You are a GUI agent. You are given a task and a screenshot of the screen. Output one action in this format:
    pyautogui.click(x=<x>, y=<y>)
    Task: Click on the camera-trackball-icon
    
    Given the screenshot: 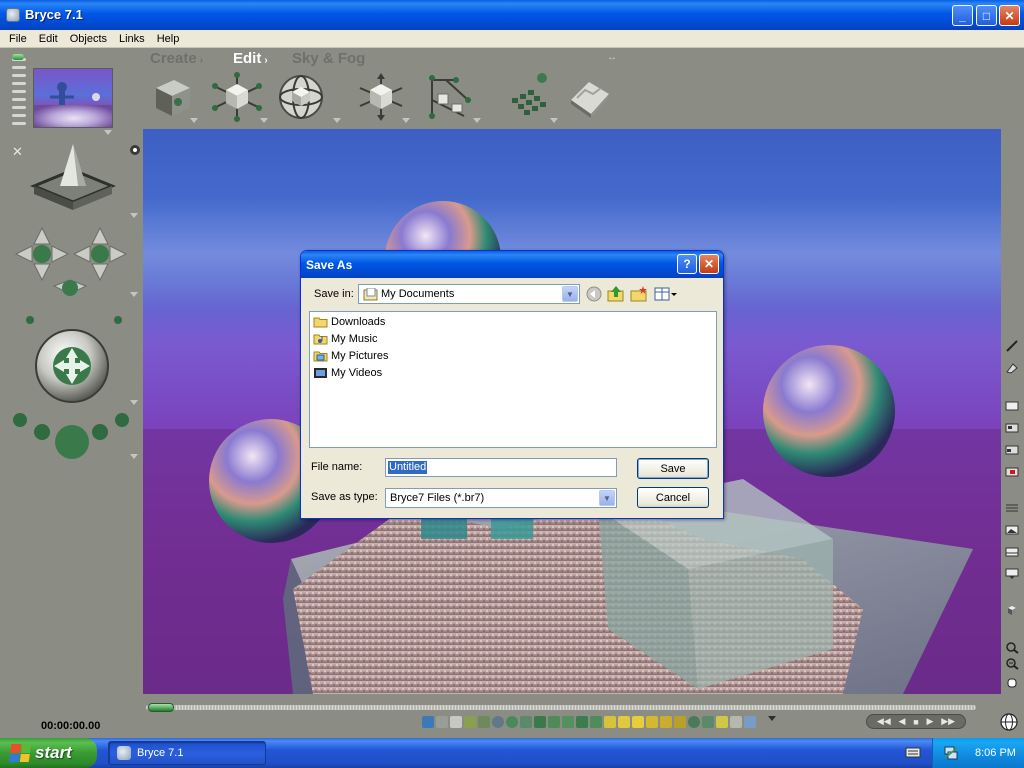 What is the action you would take?
    pyautogui.click(x=72, y=366)
    